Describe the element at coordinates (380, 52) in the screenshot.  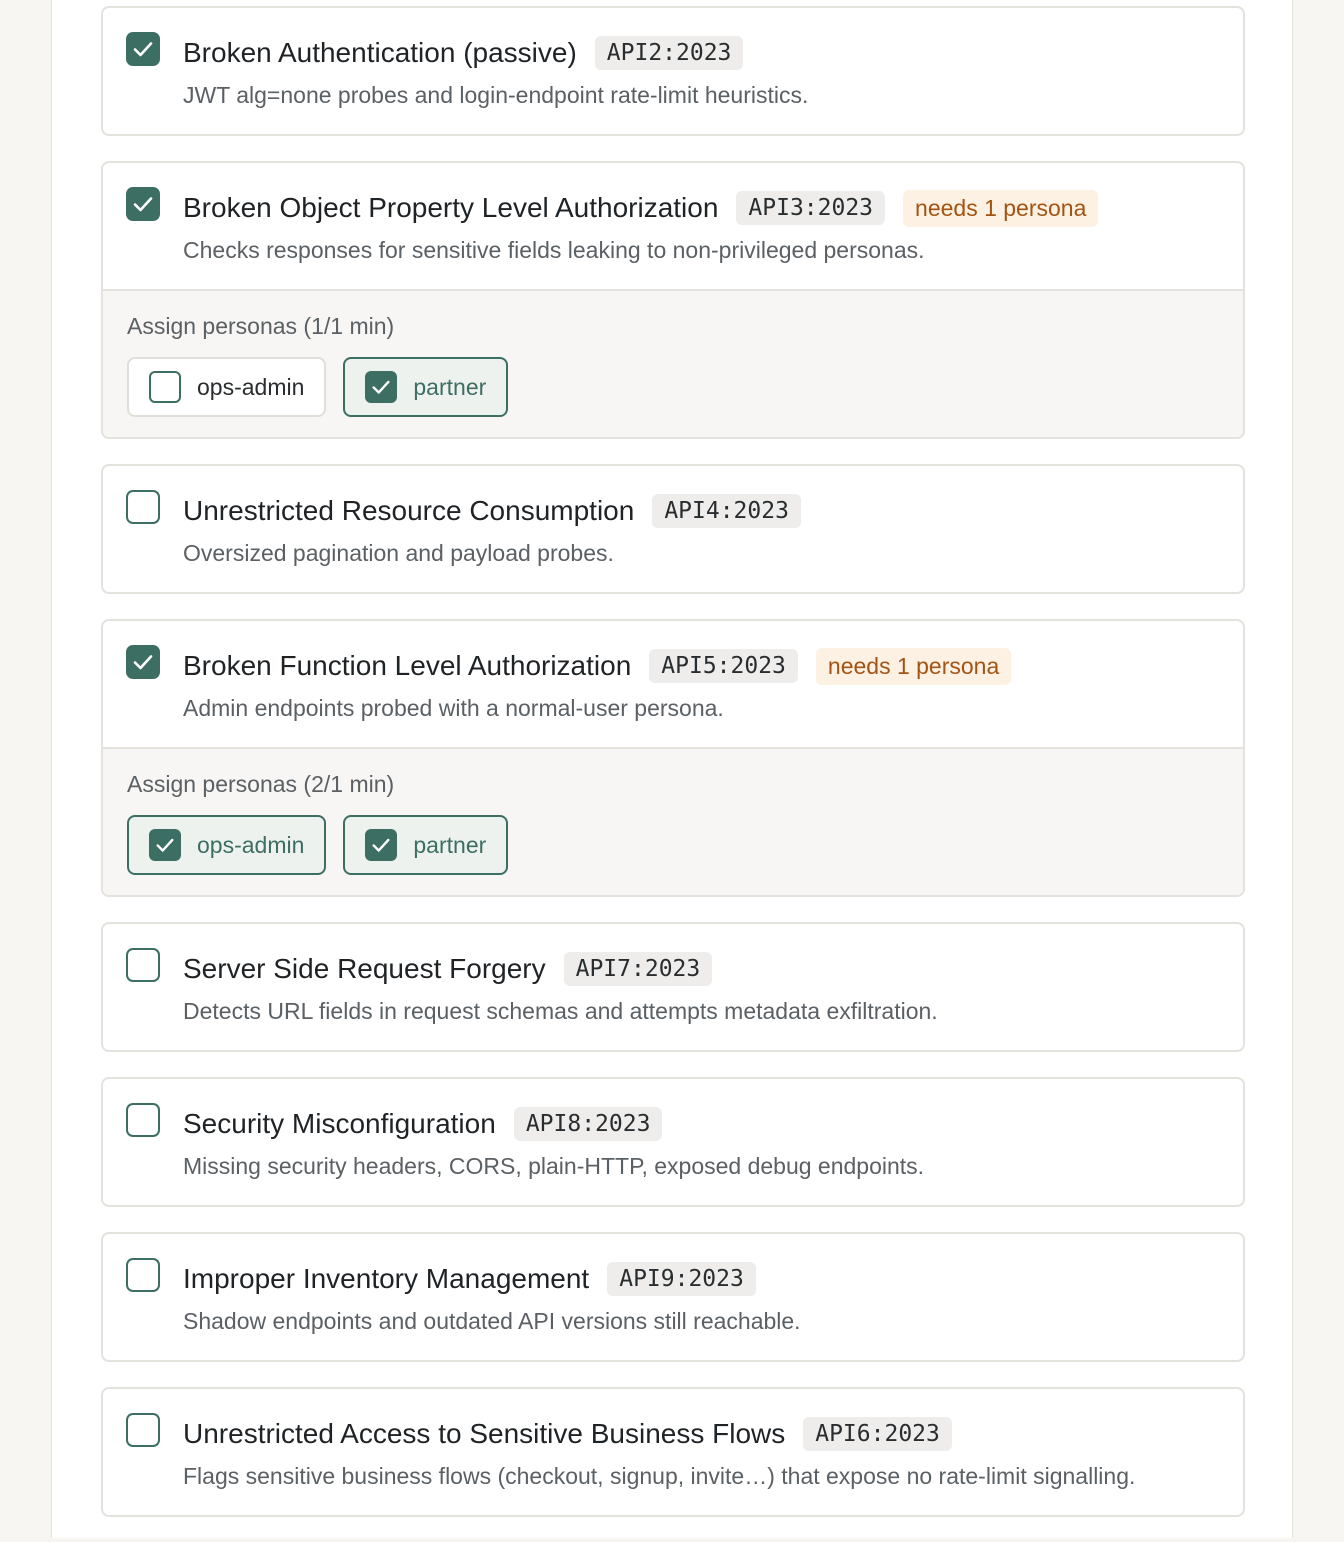
I see `check-title: Broken Authentication (passive)` at that location.